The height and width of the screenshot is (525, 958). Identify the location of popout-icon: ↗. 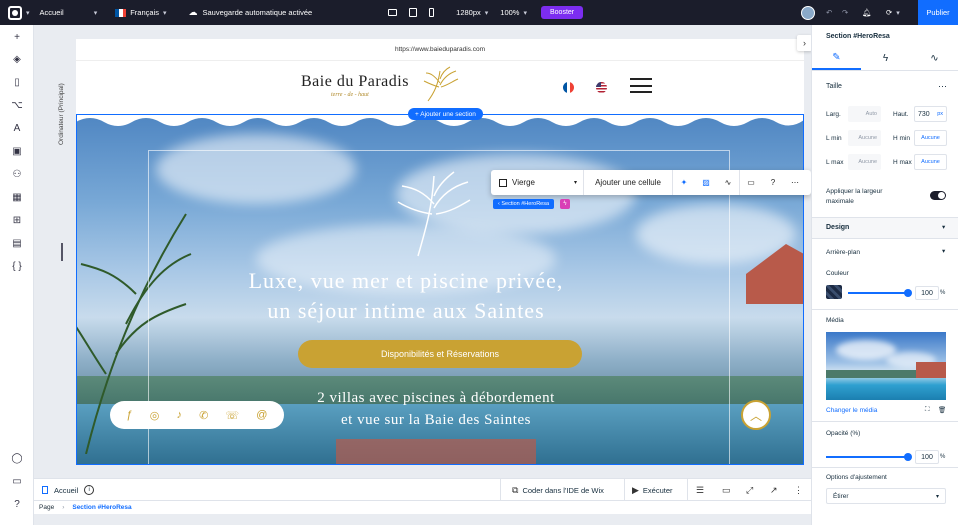
(774, 490).